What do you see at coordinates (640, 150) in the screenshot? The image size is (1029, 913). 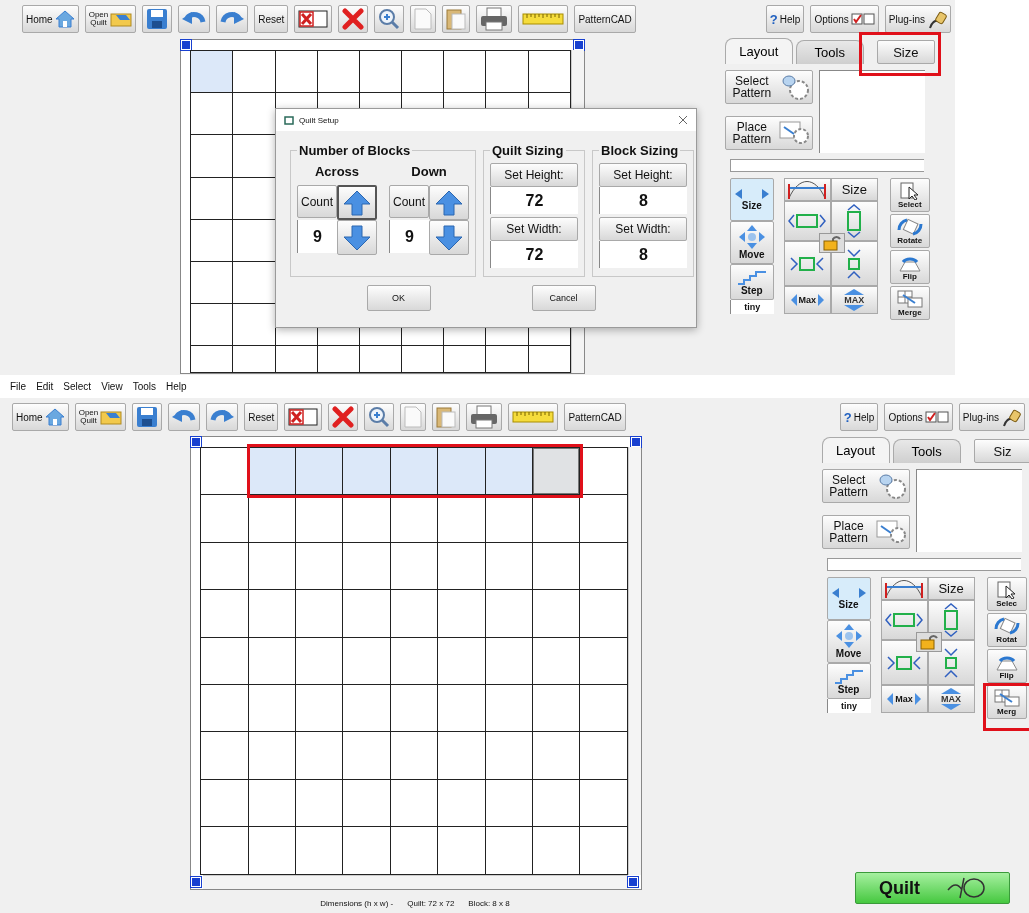 I see `group-title: Block Sizing` at bounding box center [640, 150].